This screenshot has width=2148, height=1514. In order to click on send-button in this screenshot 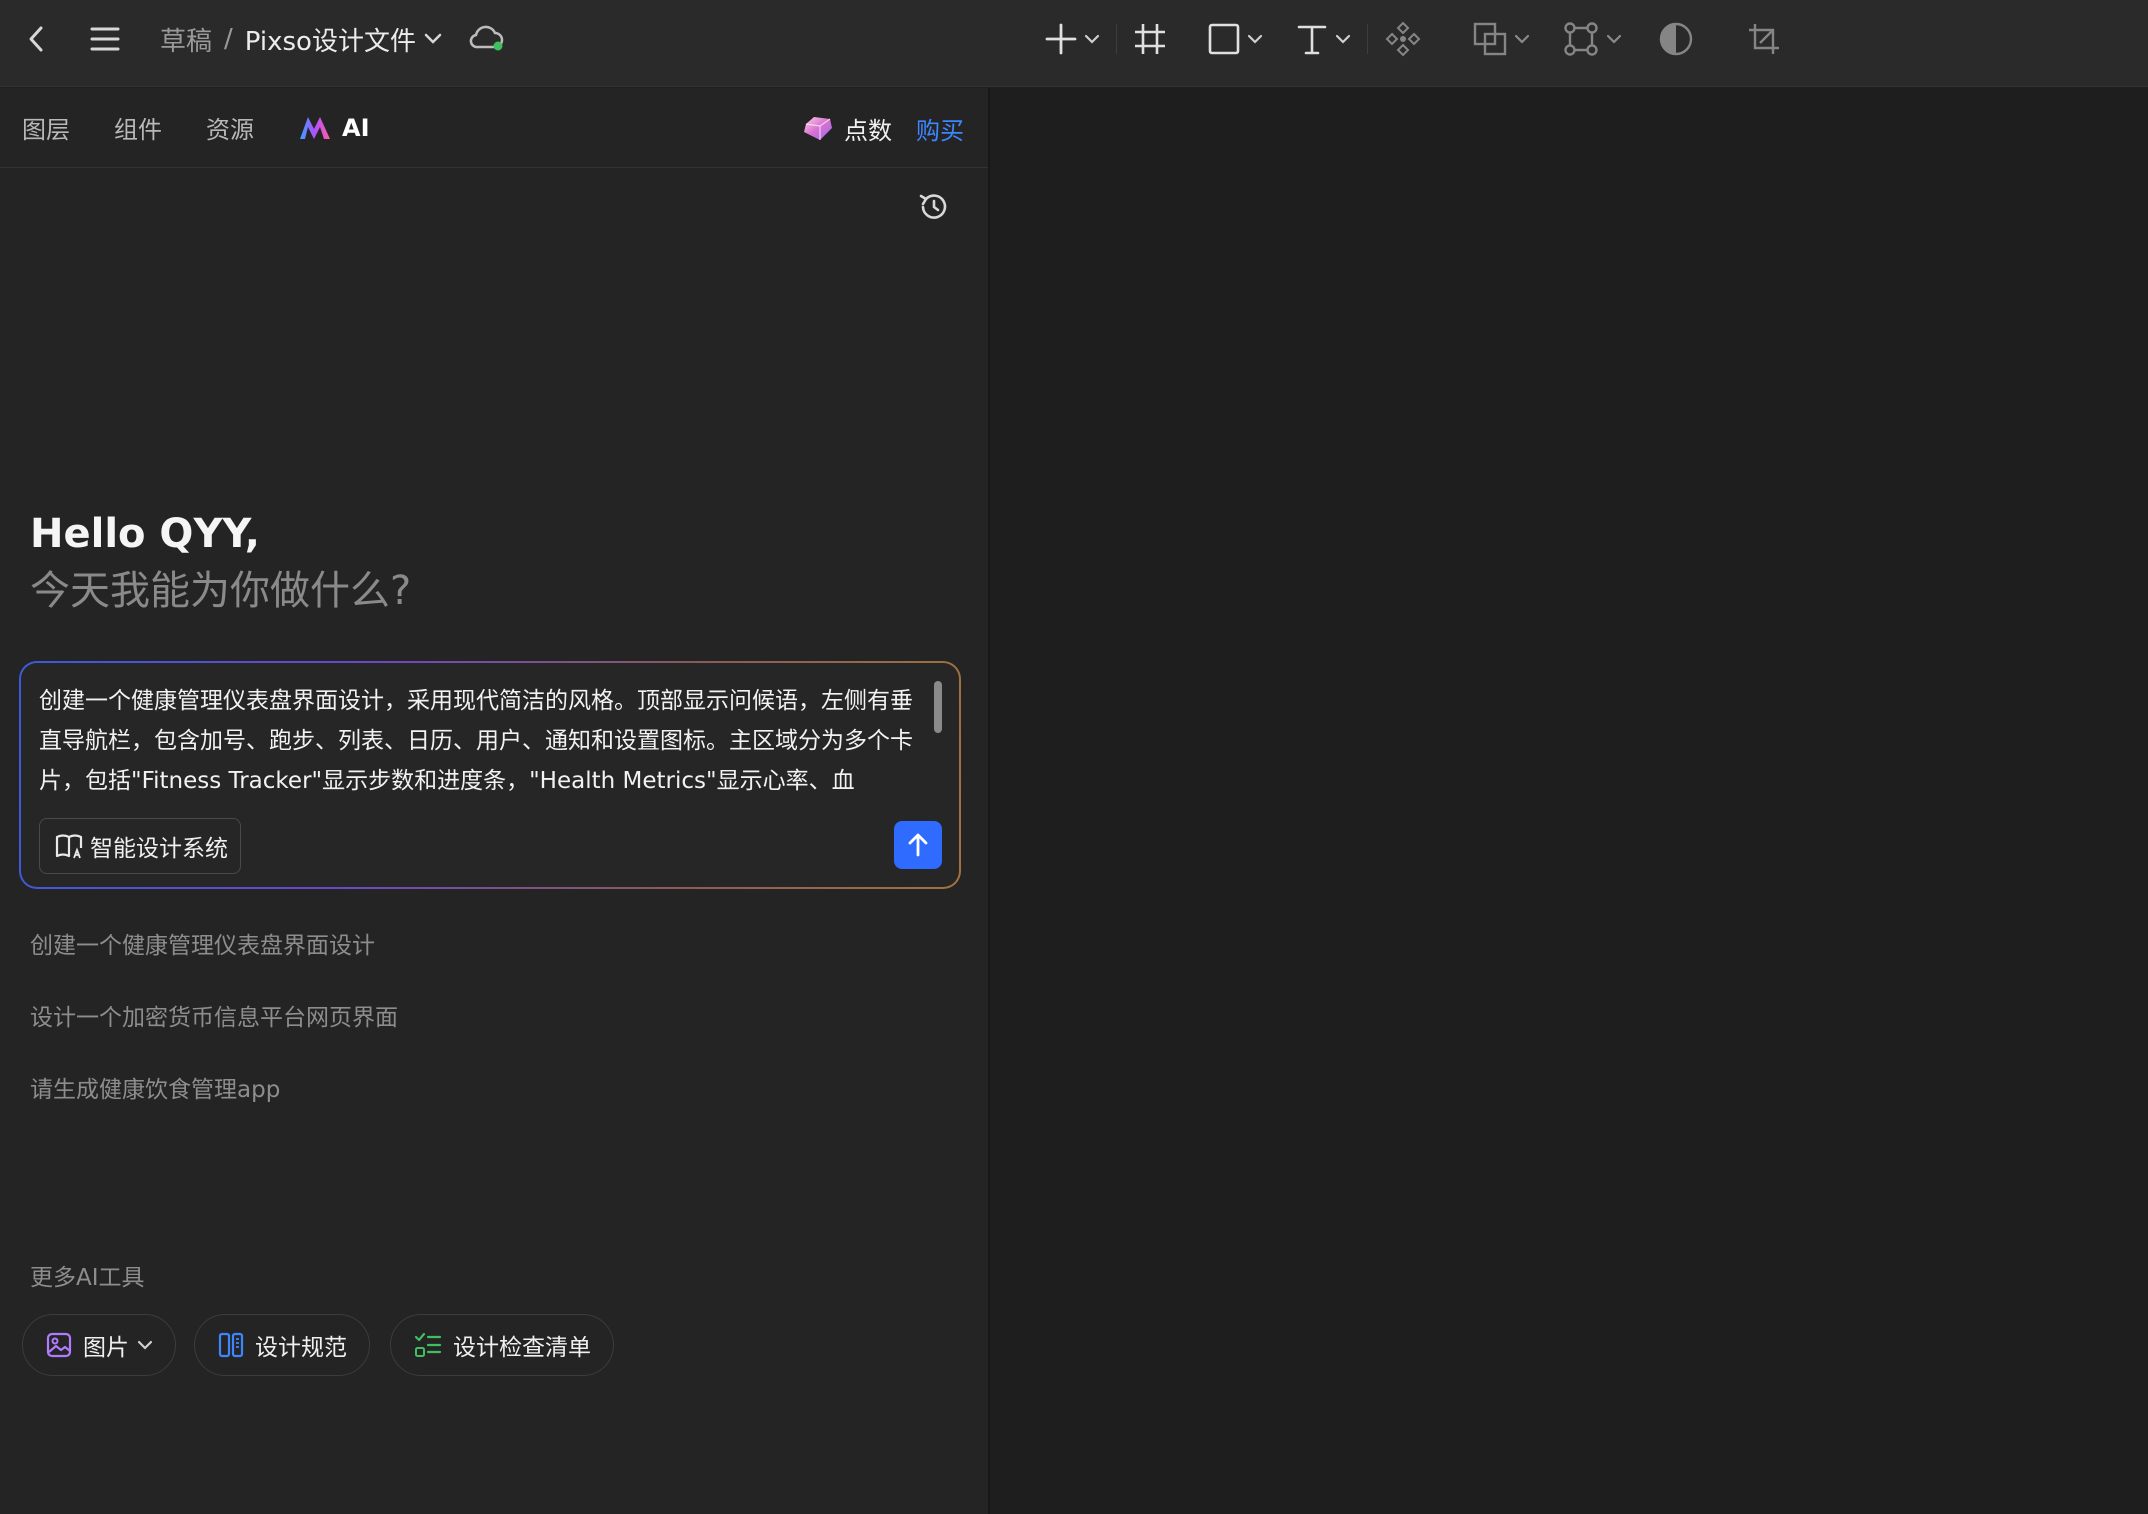, I will do `click(918, 845)`.